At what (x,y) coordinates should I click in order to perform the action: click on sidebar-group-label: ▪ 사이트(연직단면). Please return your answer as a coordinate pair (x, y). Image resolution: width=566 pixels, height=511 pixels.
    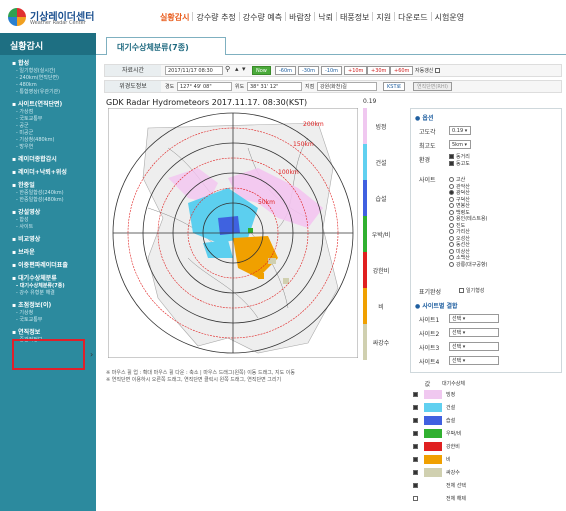
    Looking at the image, I should click on (54, 104).